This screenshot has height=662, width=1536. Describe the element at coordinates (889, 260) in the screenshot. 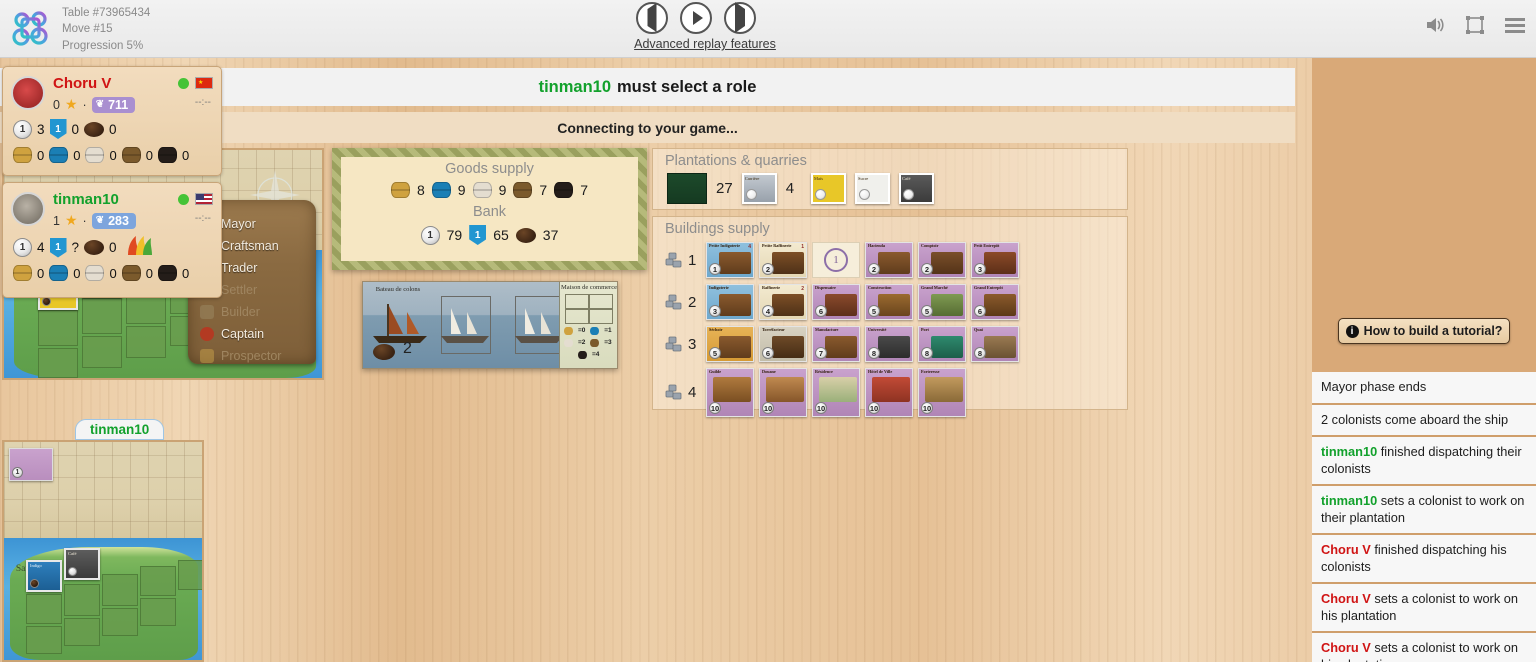

I see `building-card: Hacienda 2` at that location.